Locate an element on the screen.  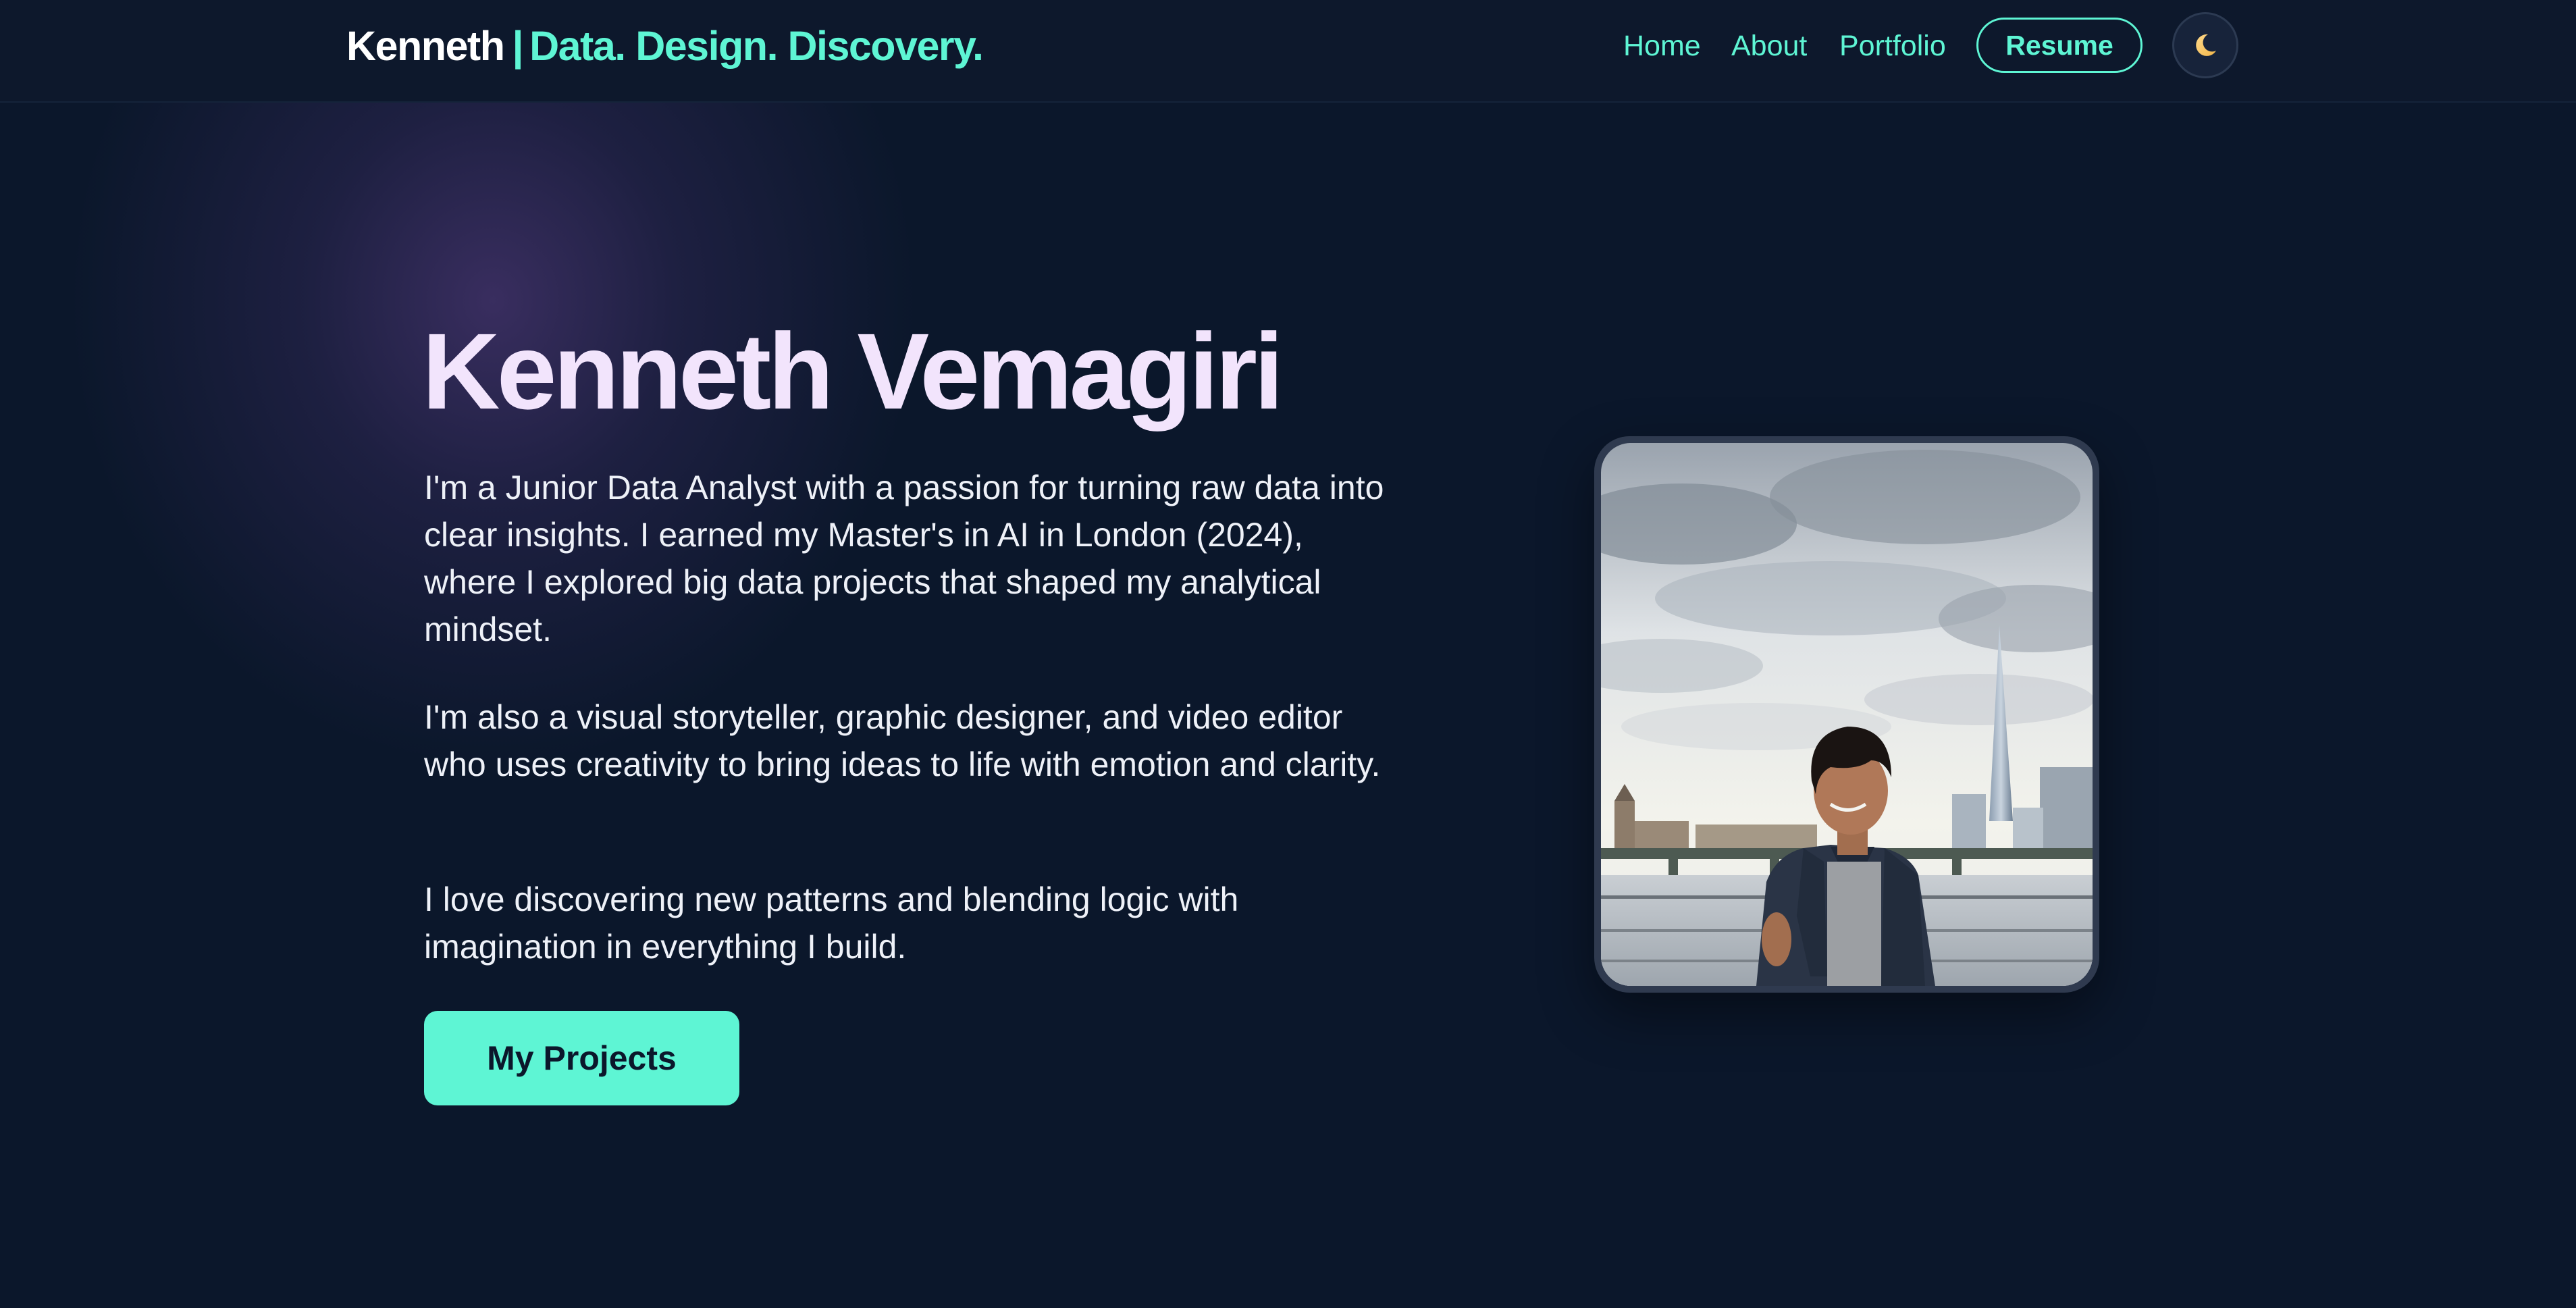
profile-photo-frame is located at coordinates (1846, 714).